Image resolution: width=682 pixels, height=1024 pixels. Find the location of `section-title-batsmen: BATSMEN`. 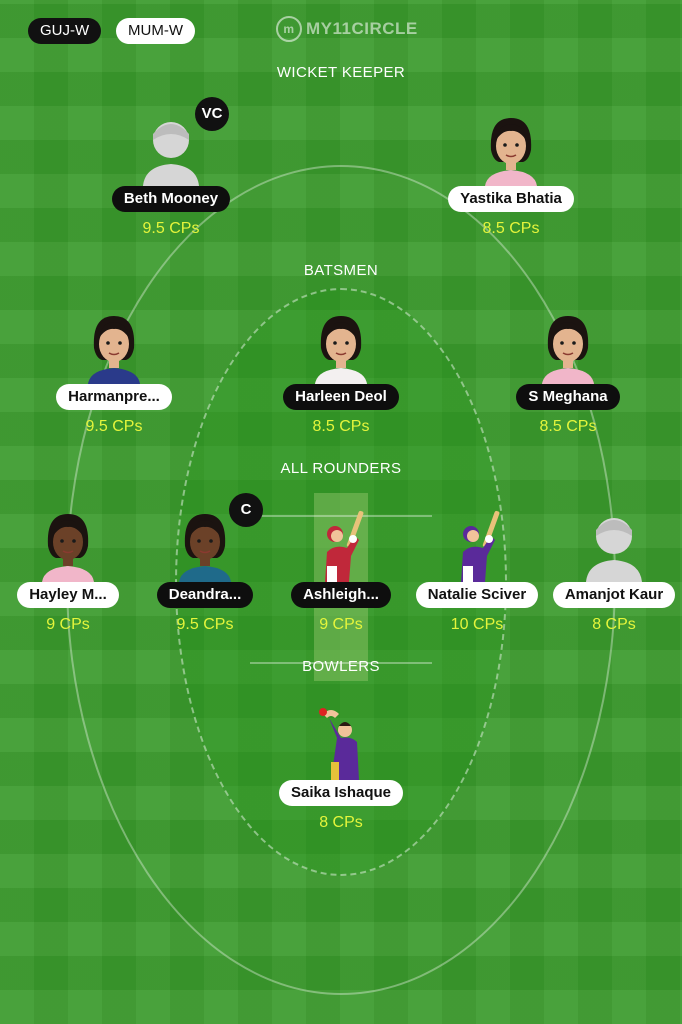

section-title-batsmen: BATSMEN is located at coordinates (341, 270).